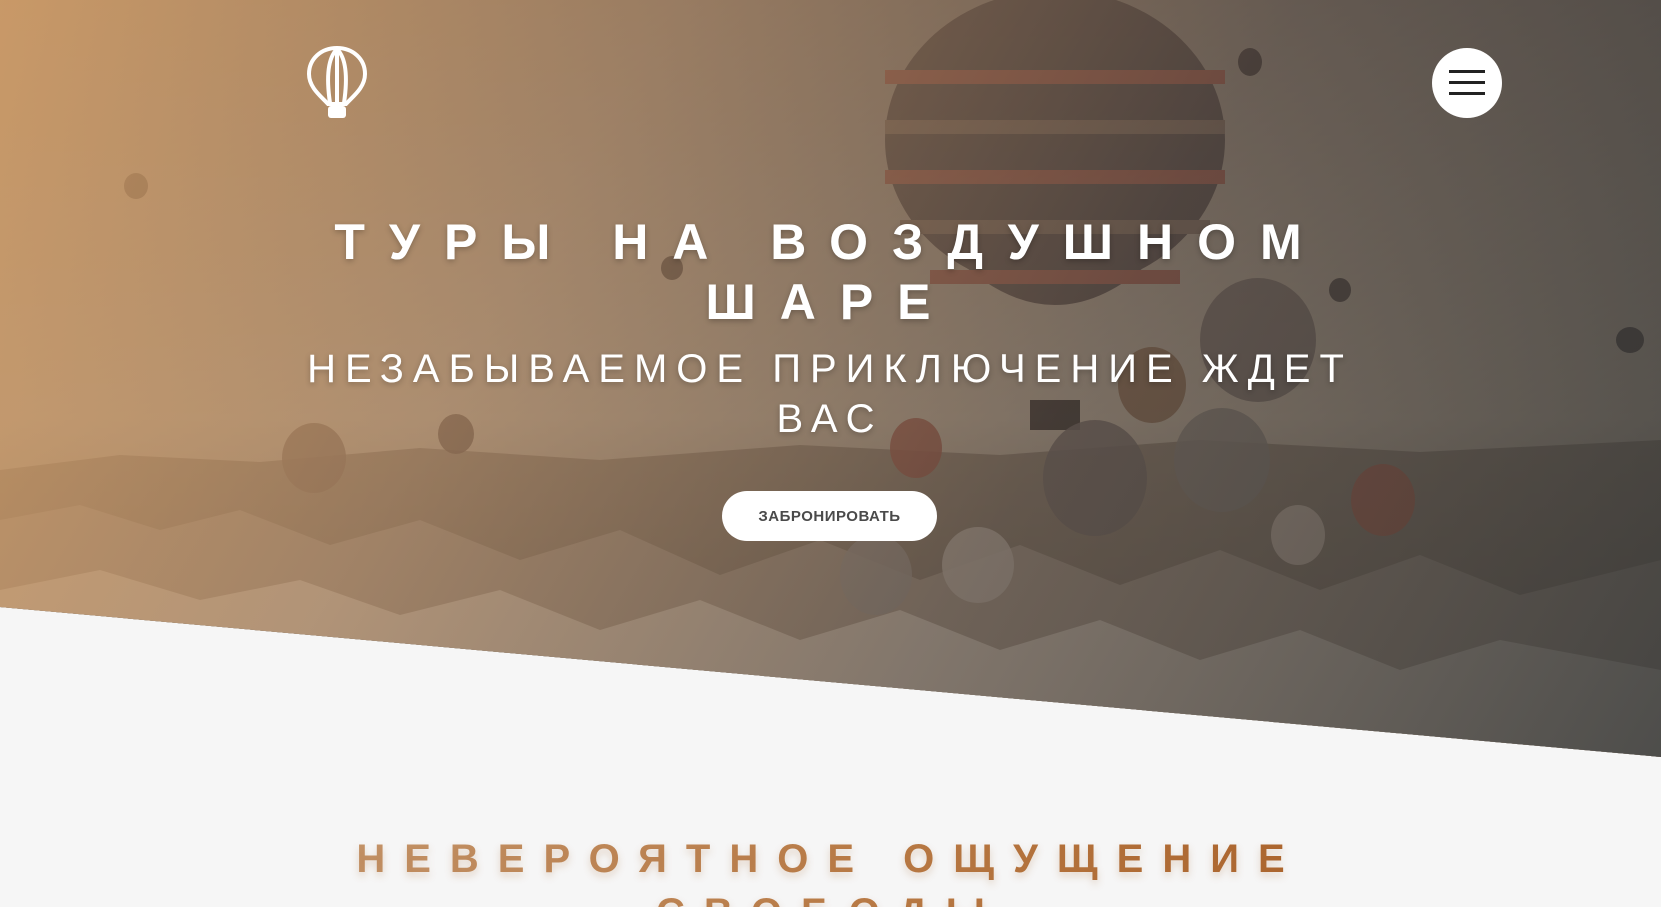 This screenshot has width=1661, height=907. I want to click on hero-title: ТУРЫ НА ВОЗДУШНОМ ШАРЕ, so click(830, 272).